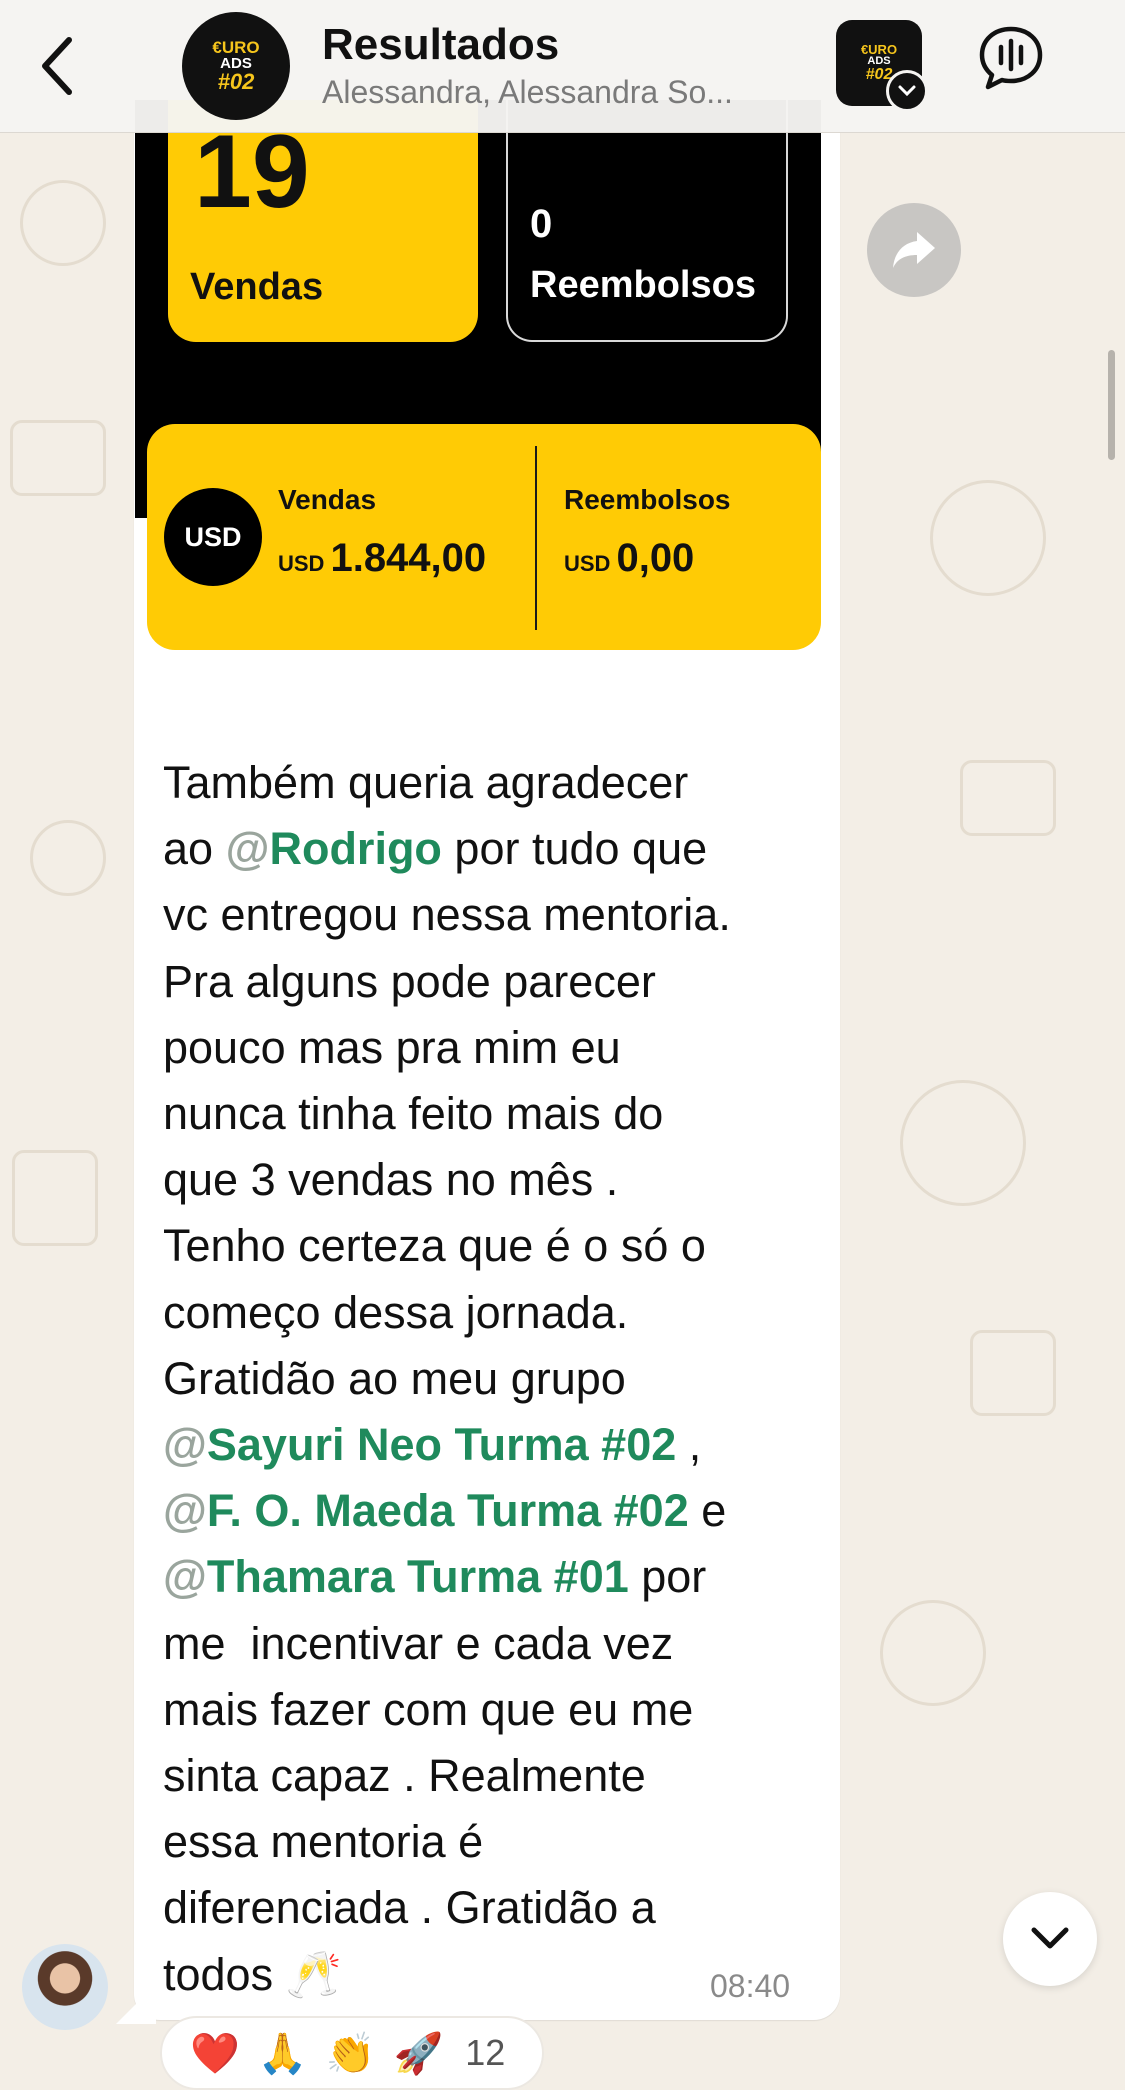 This screenshot has height=2090, width=1125. I want to click on refunds-count: 0, so click(541, 224).